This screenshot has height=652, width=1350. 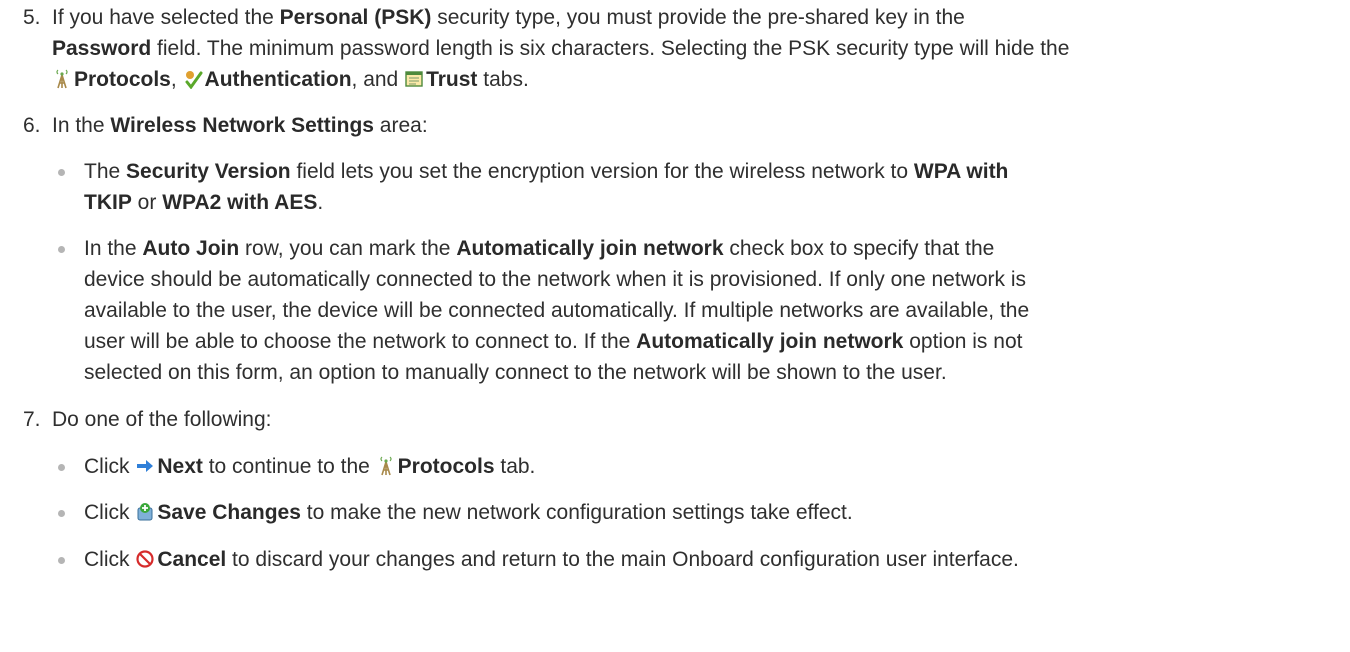 I want to click on bold-term: Save Changes, so click(x=229, y=512).